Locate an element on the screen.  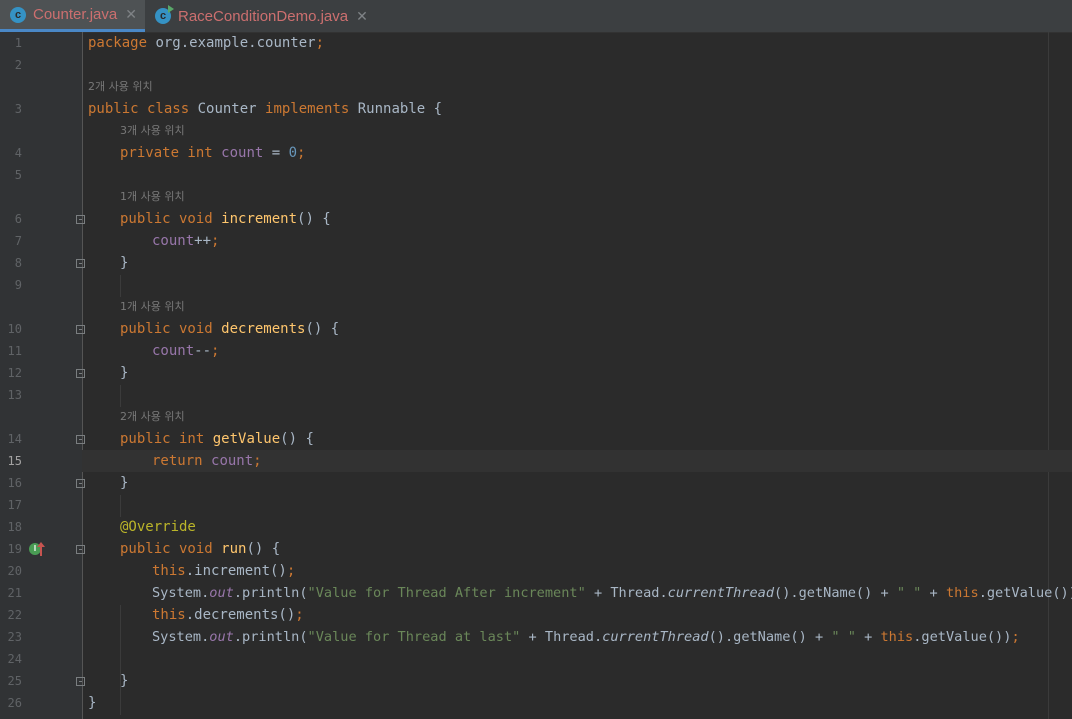
usage-hint: 3개 사용 위치 is located at coordinates (152, 131).